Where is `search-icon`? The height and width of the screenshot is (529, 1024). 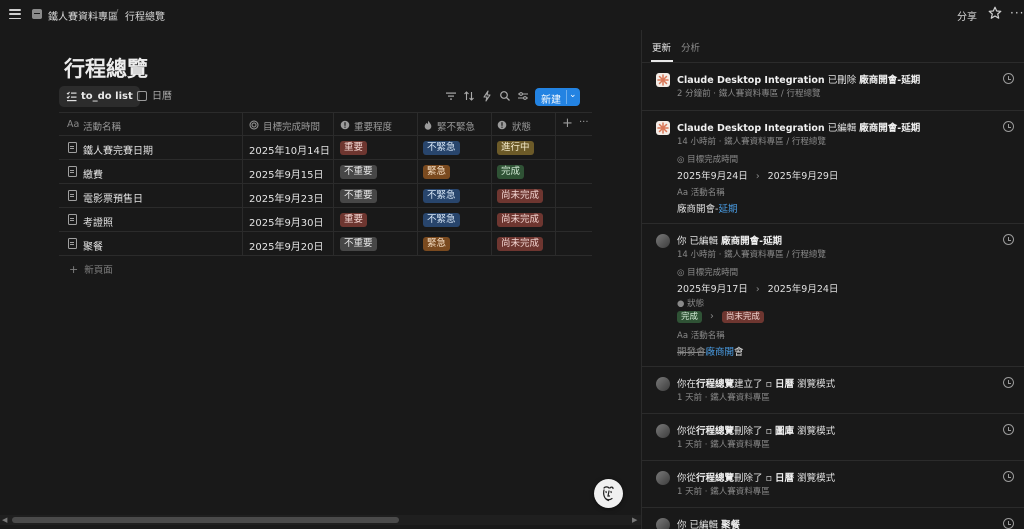 search-icon is located at coordinates (505, 96).